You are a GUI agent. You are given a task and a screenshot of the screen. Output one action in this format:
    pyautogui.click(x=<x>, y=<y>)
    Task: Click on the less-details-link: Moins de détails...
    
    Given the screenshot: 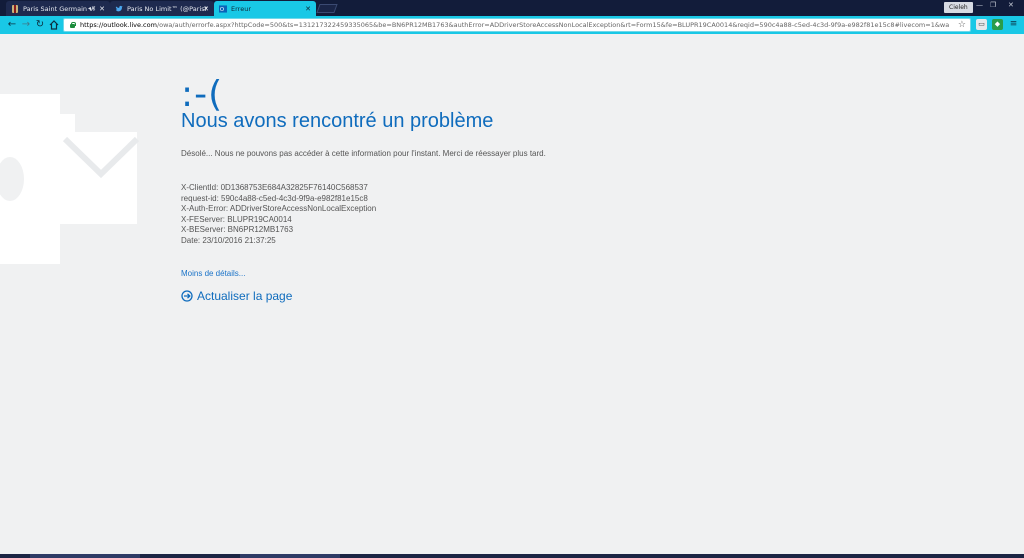 What is the action you would take?
    pyautogui.click(x=213, y=273)
    